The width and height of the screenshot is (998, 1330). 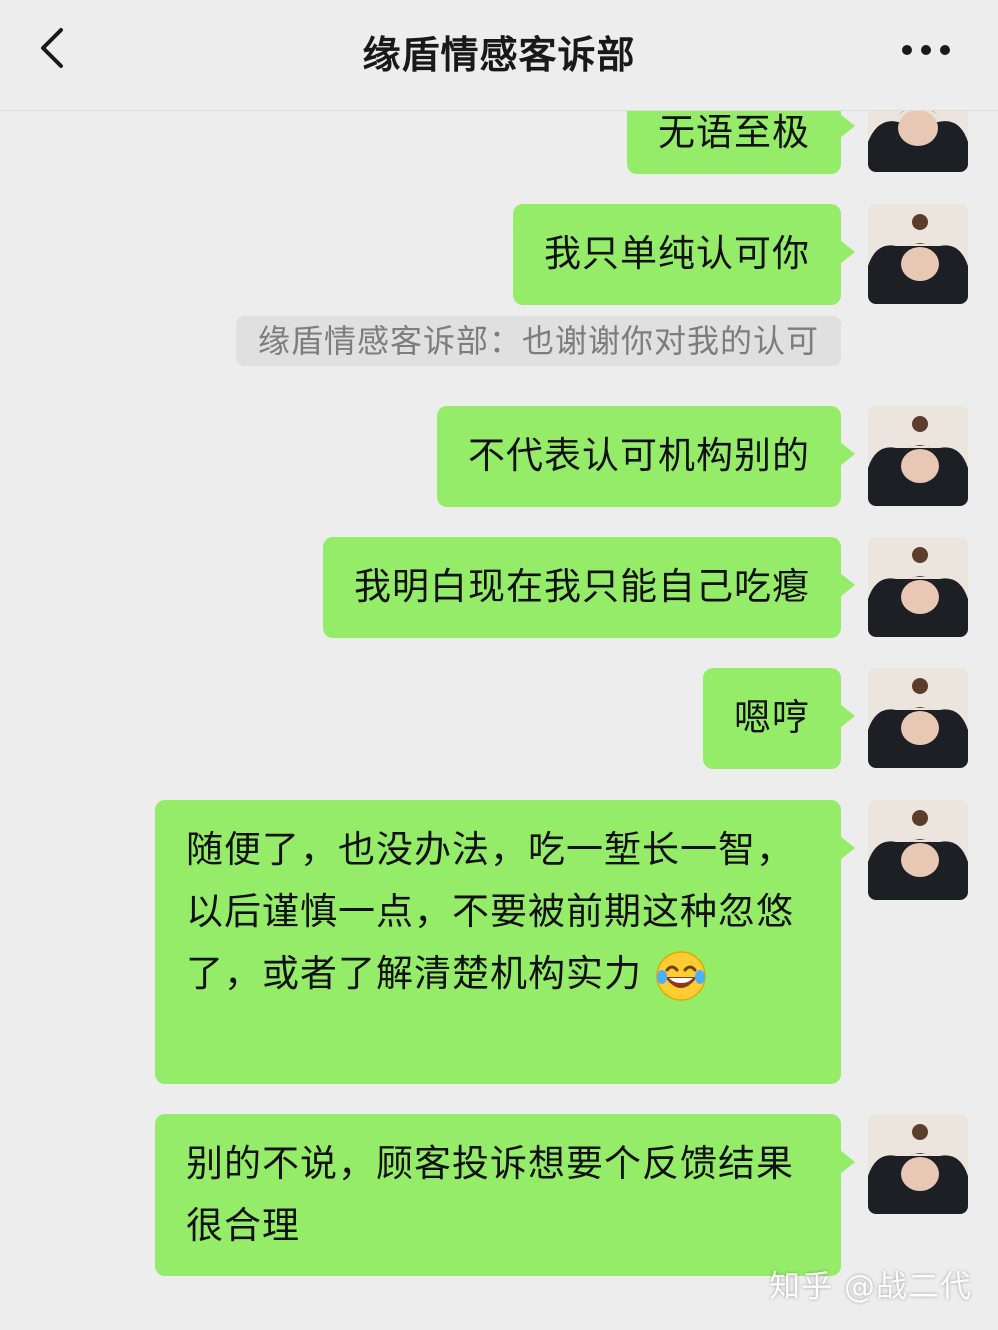 I want to click on more-icon, so click(x=926, y=50).